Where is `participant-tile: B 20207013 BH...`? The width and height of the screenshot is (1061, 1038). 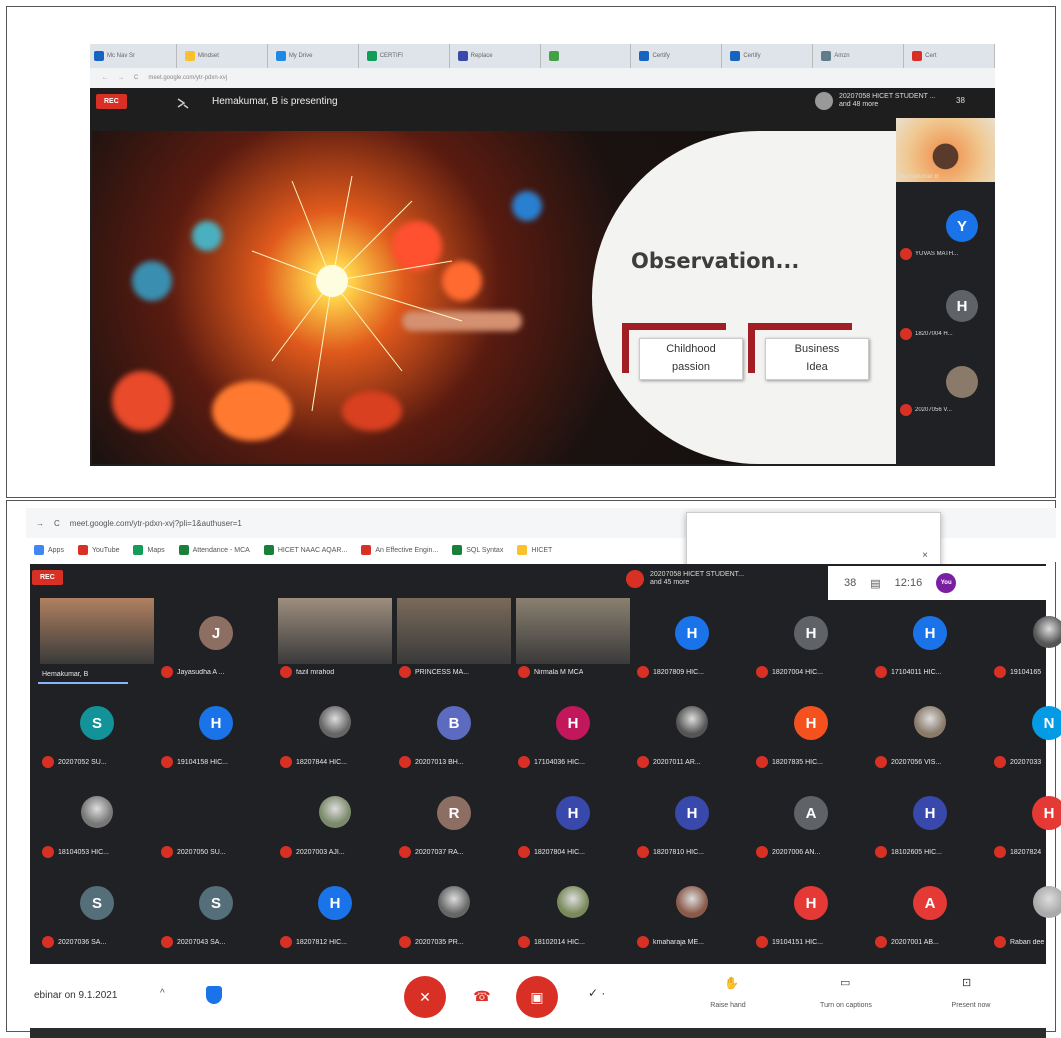
participant-tile: B 20207013 BH... is located at coordinates (454, 732).